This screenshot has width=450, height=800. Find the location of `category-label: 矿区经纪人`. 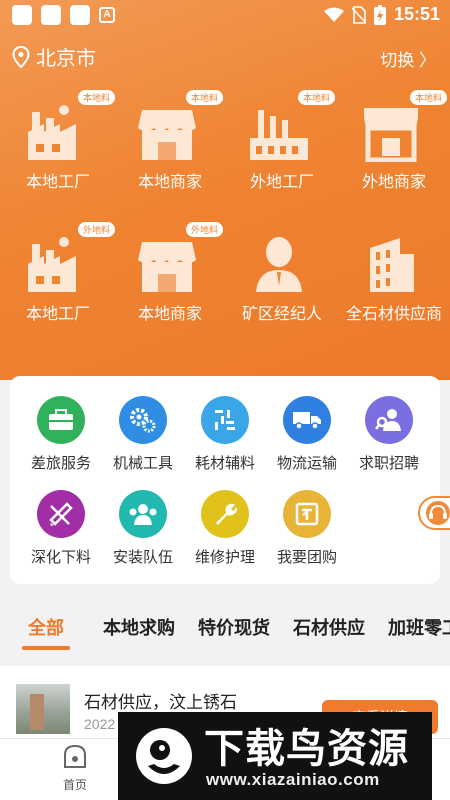

category-label: 矿区经纪人 is located at coordinates (281, 314).